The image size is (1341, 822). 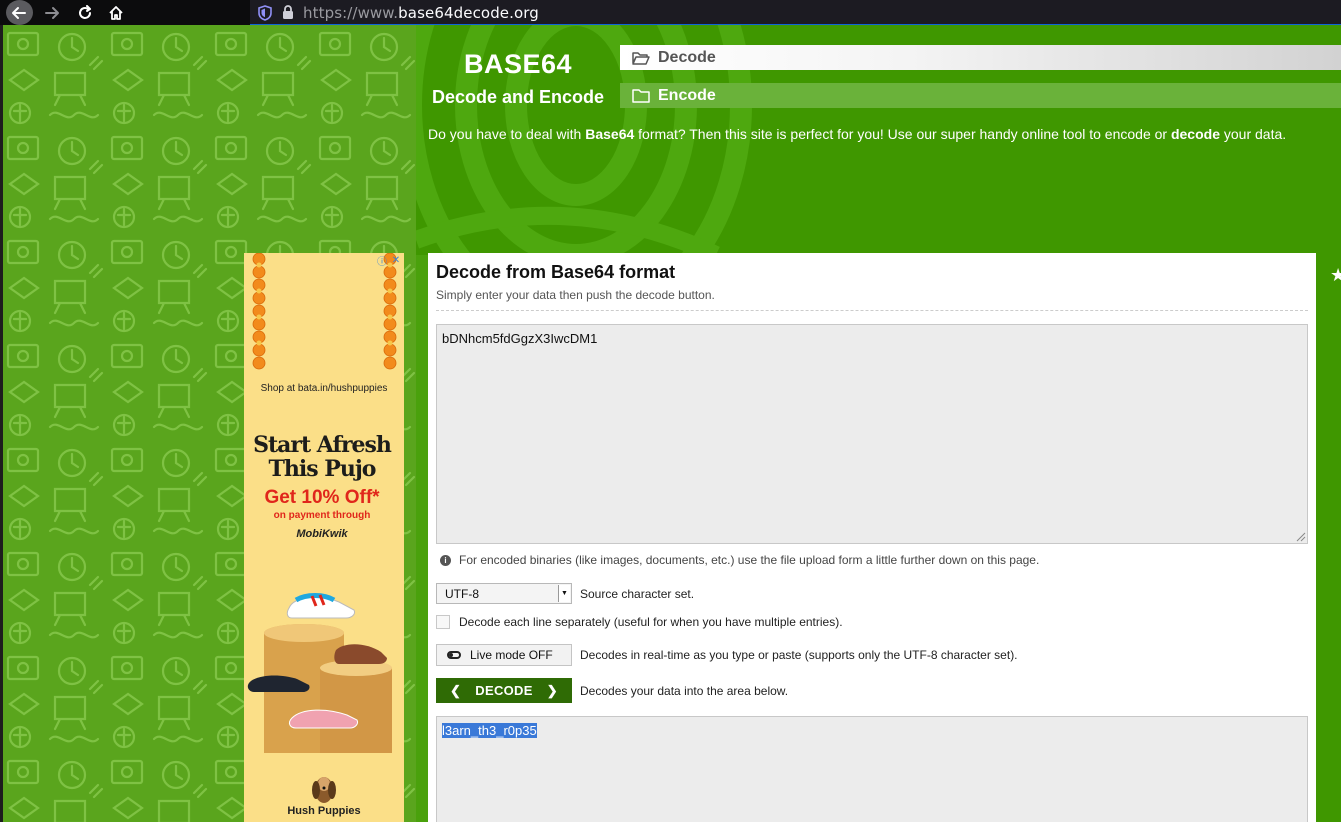 What do you see at coordinates (288, 13) in the screenshot?
I see `lock-icon` at bounding box center [288, 13].